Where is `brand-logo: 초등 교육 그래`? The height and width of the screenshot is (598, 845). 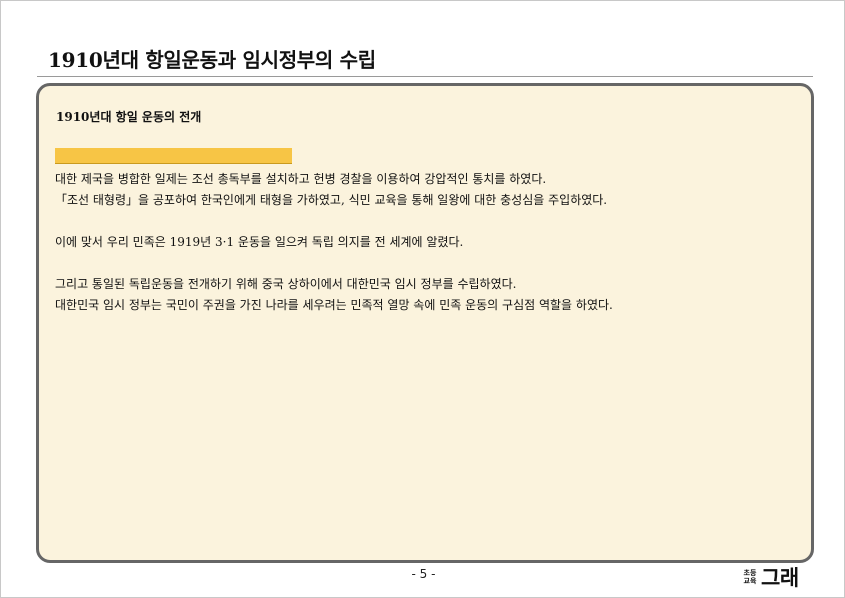 brand-logo: 초등 교육 그래 is located at coordinates (777, 578).